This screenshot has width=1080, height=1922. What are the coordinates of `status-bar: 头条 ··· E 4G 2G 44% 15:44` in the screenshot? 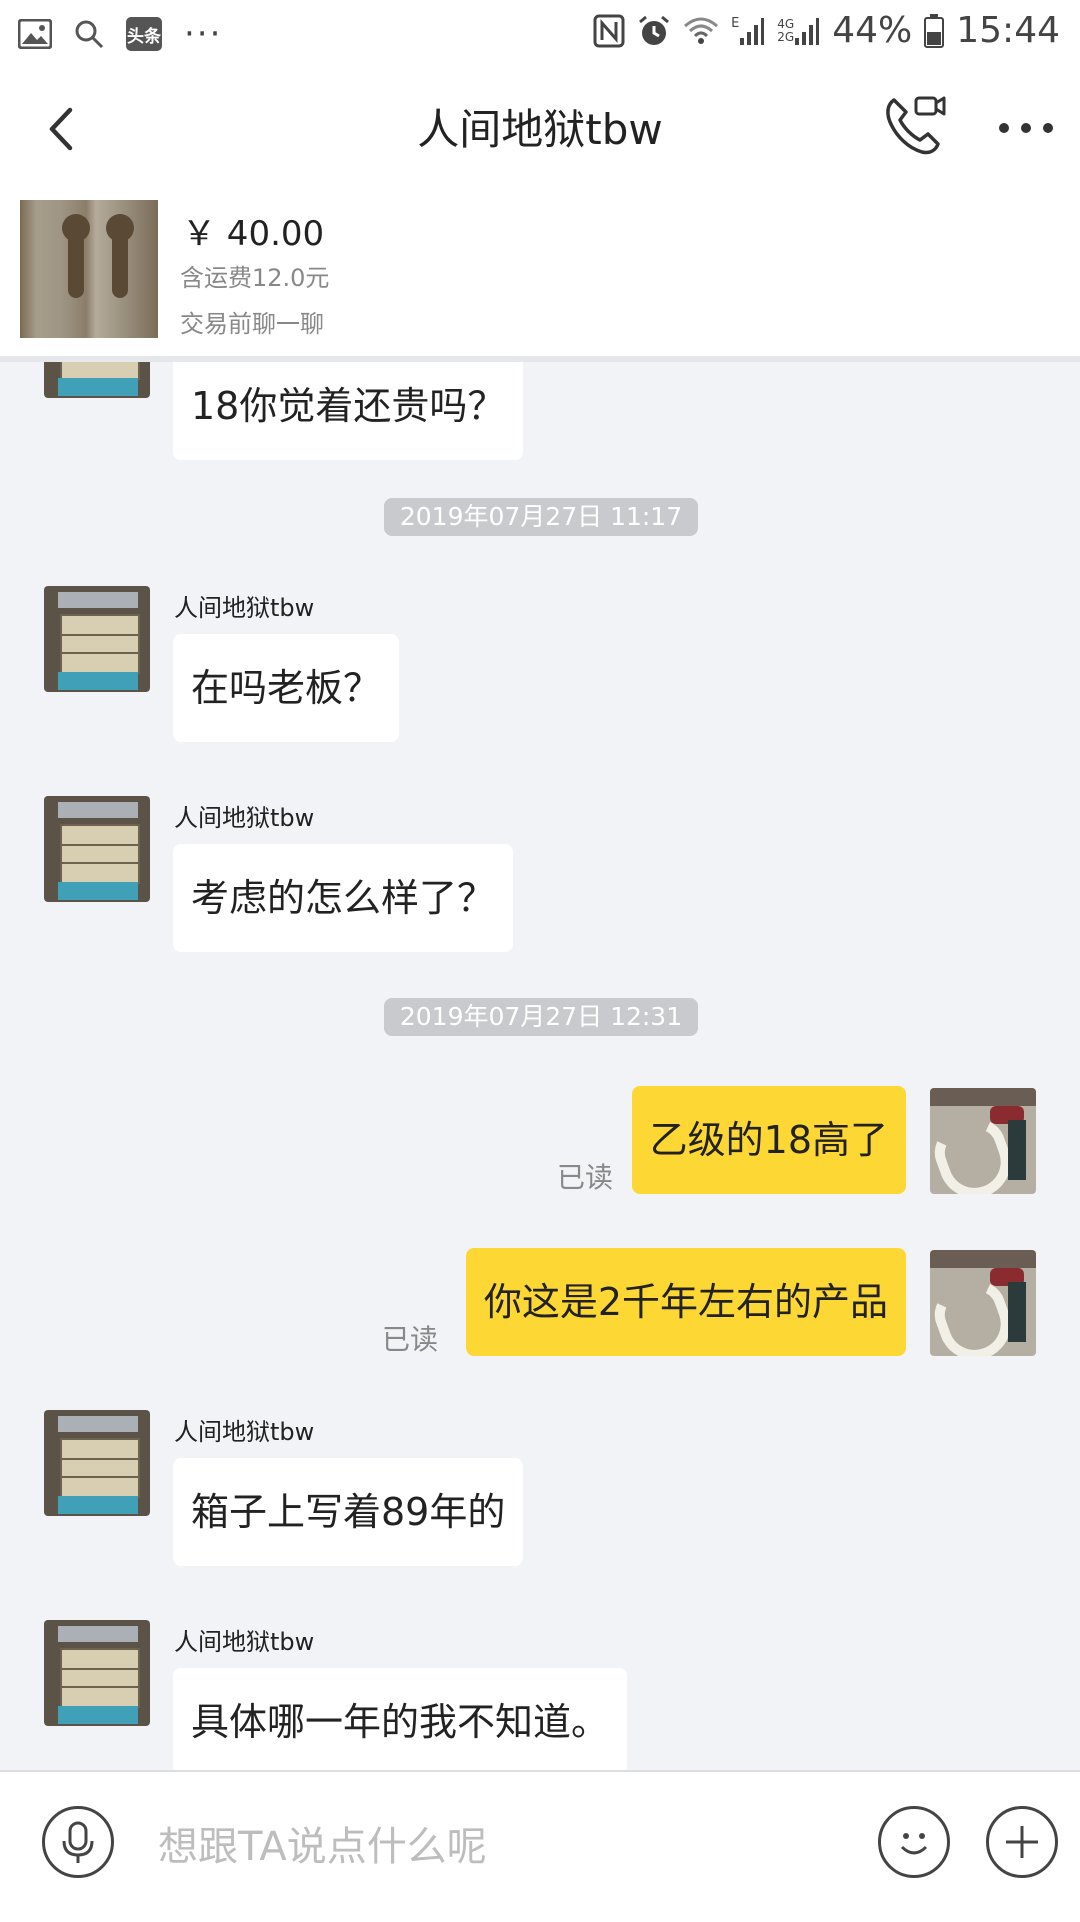 It's located at (540, 33).